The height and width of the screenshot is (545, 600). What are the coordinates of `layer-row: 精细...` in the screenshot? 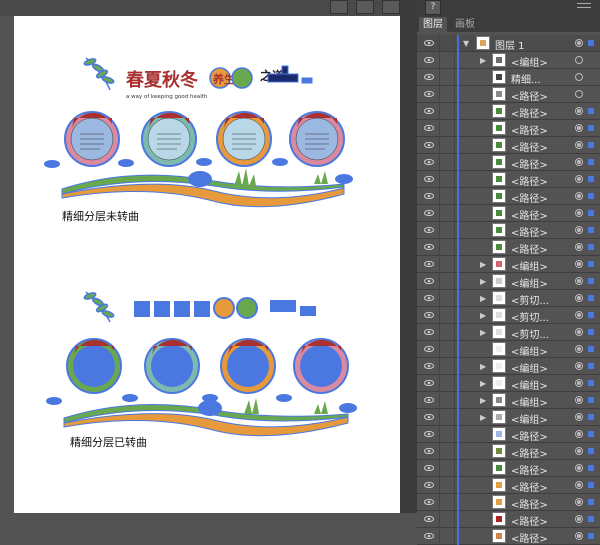 It's located at (508, 77).